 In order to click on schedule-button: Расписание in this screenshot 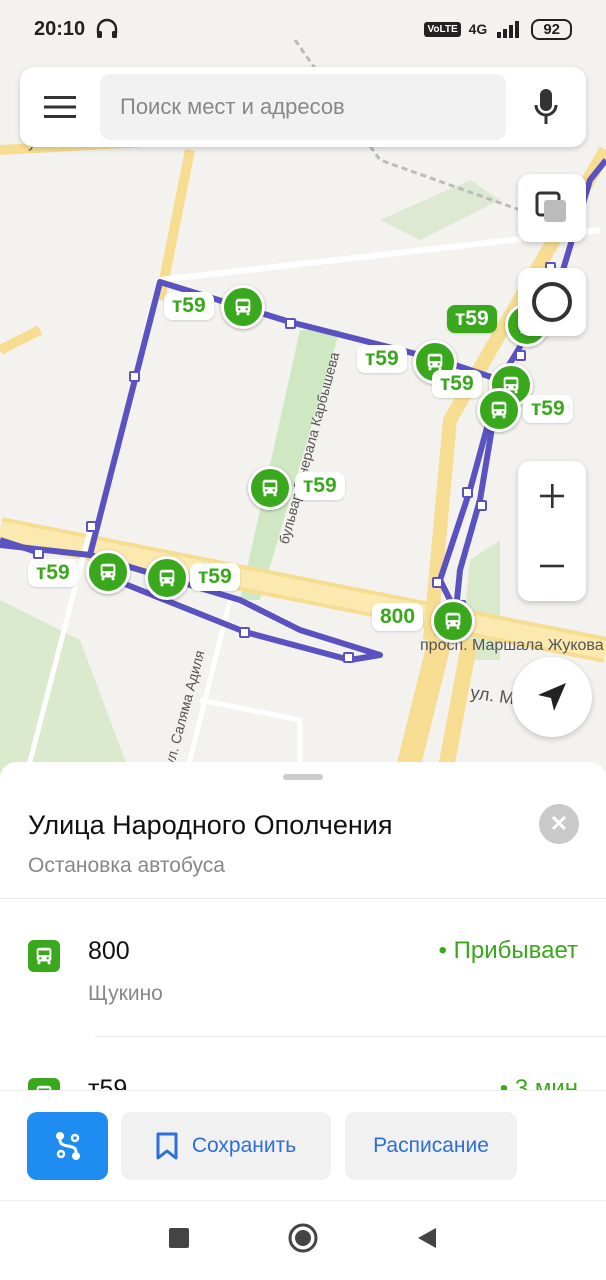, I will do `click(431, 1146)`.